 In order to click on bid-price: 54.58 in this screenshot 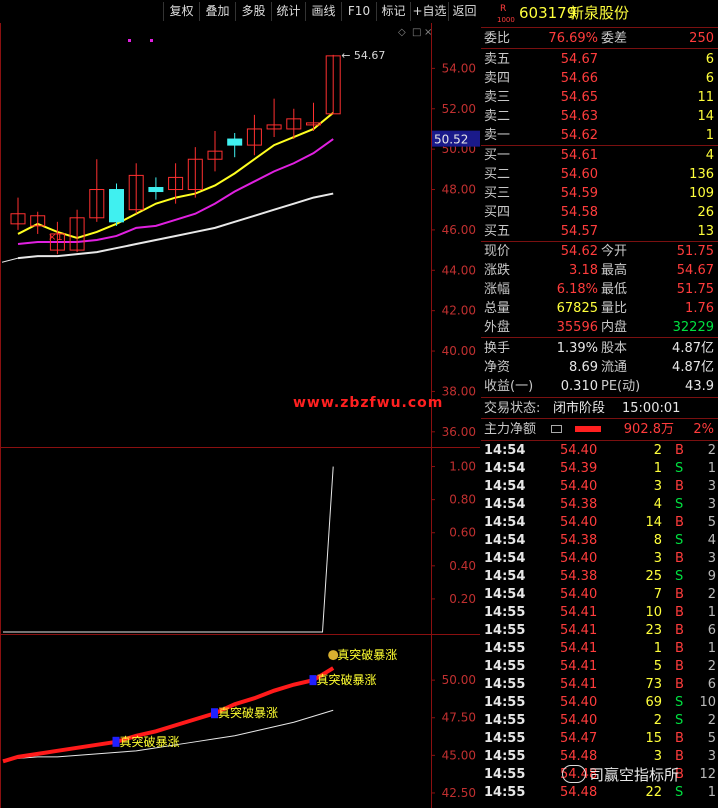, I will do `click(579, 212)`.